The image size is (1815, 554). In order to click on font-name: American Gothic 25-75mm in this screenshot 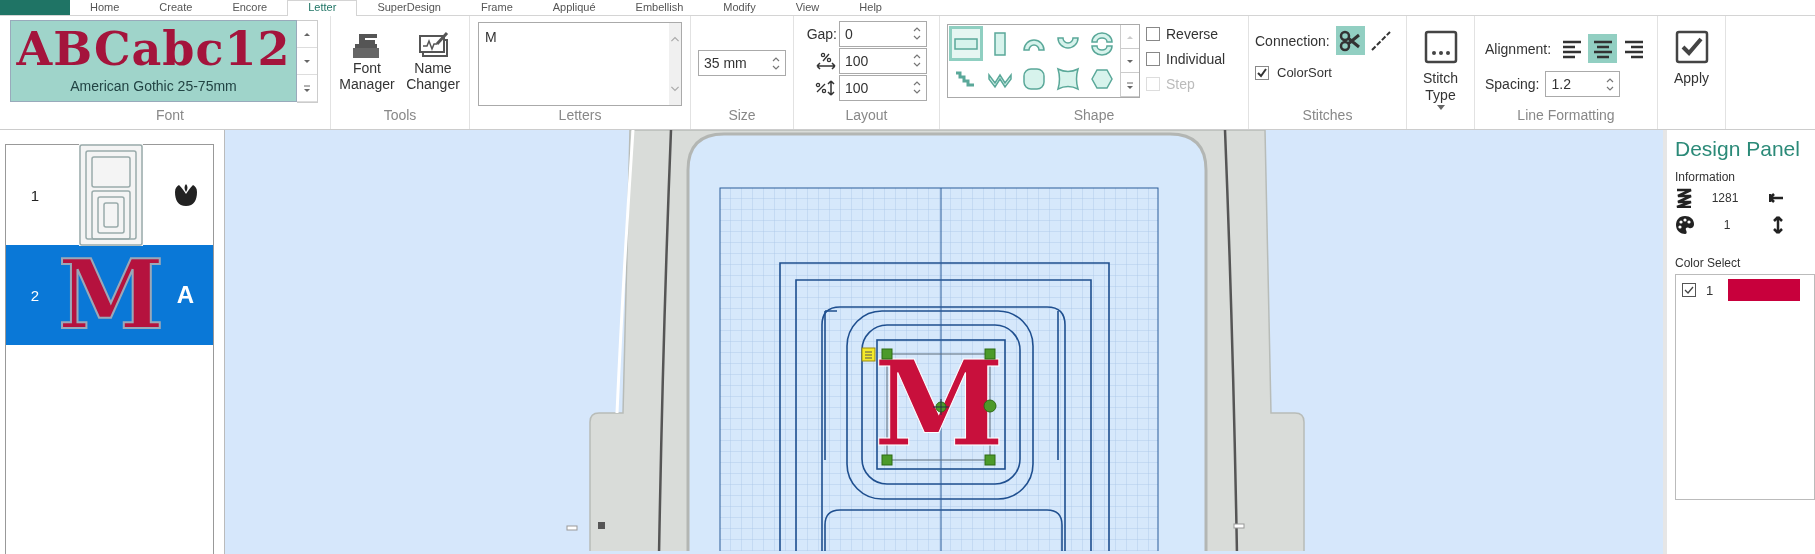, I will do `click(153, 86)`.